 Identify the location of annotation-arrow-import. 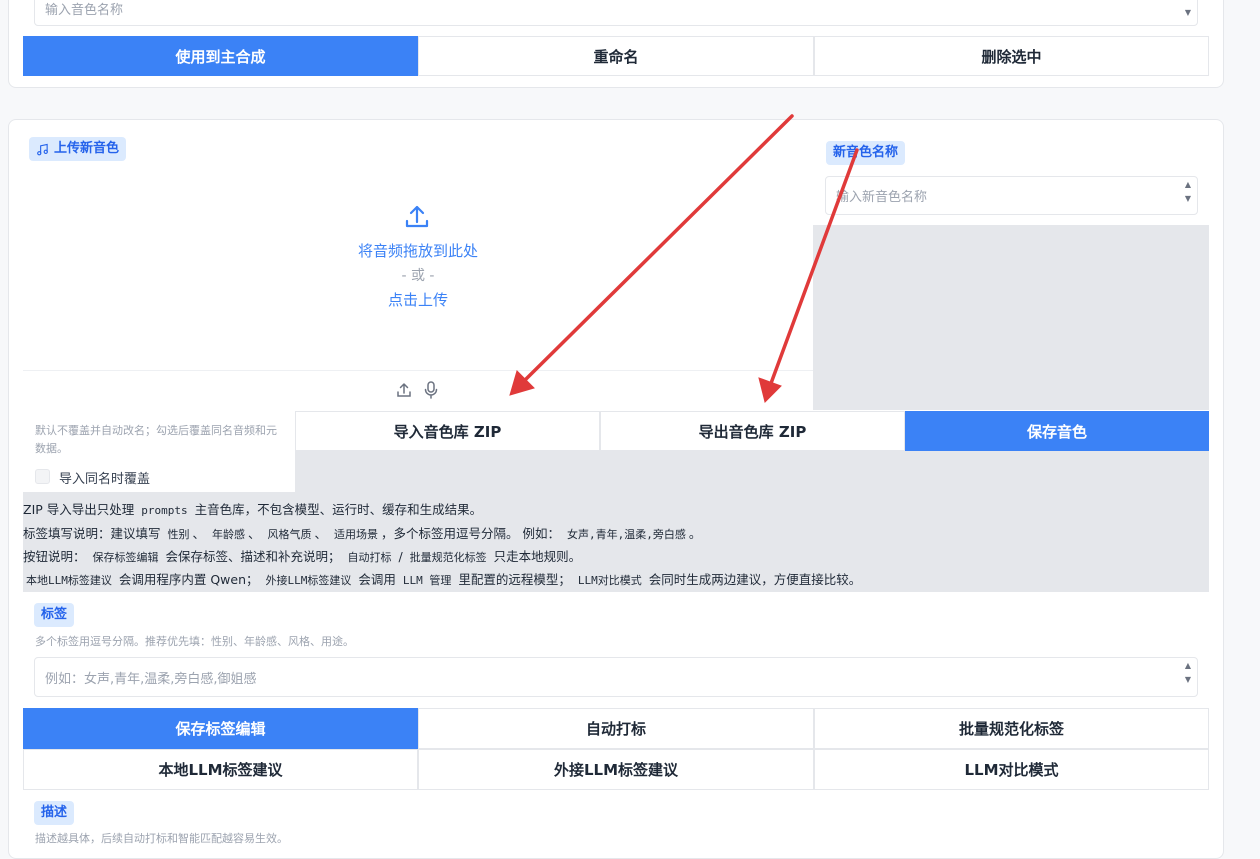
(651, 255).